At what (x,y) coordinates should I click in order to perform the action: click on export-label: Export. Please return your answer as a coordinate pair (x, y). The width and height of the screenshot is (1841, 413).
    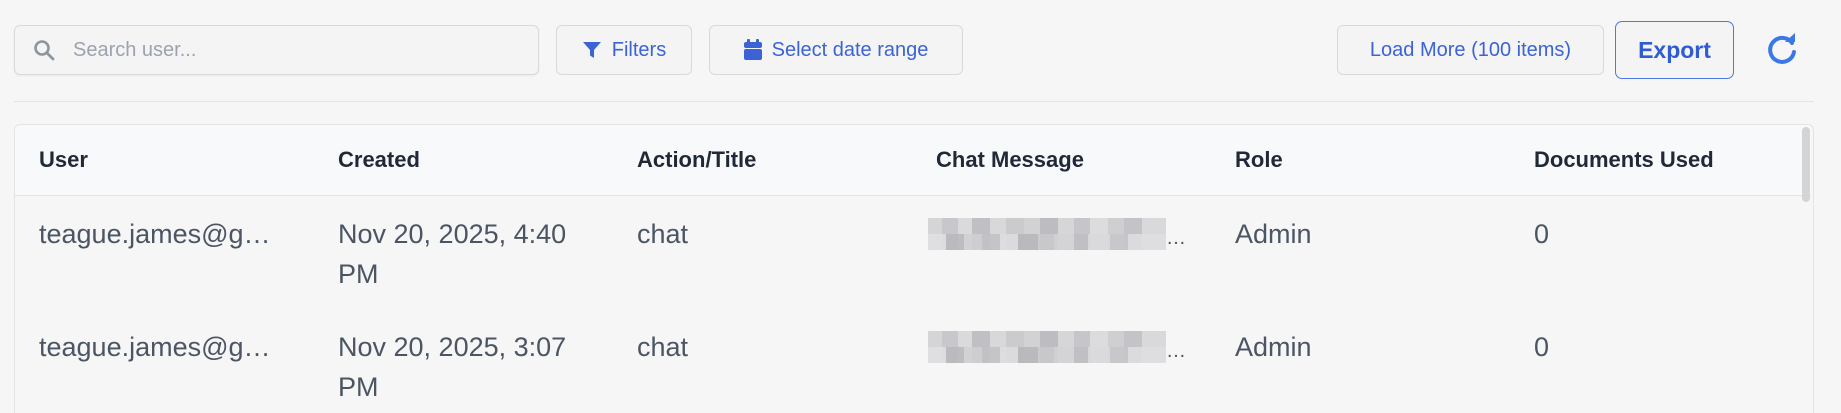
    Looking at the image, I should click on (1674, 49).